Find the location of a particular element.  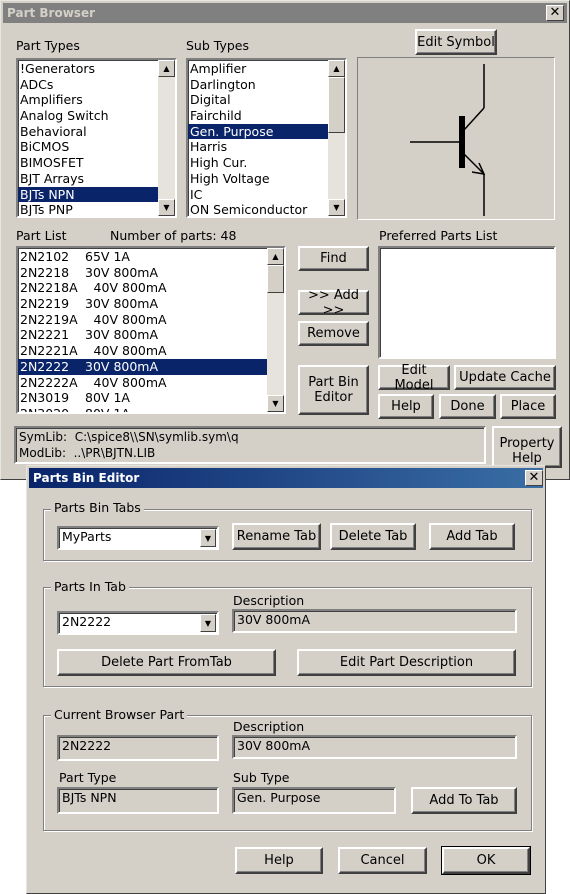

part-type-item: BIMOSFET is located at coordinates (88, 163).